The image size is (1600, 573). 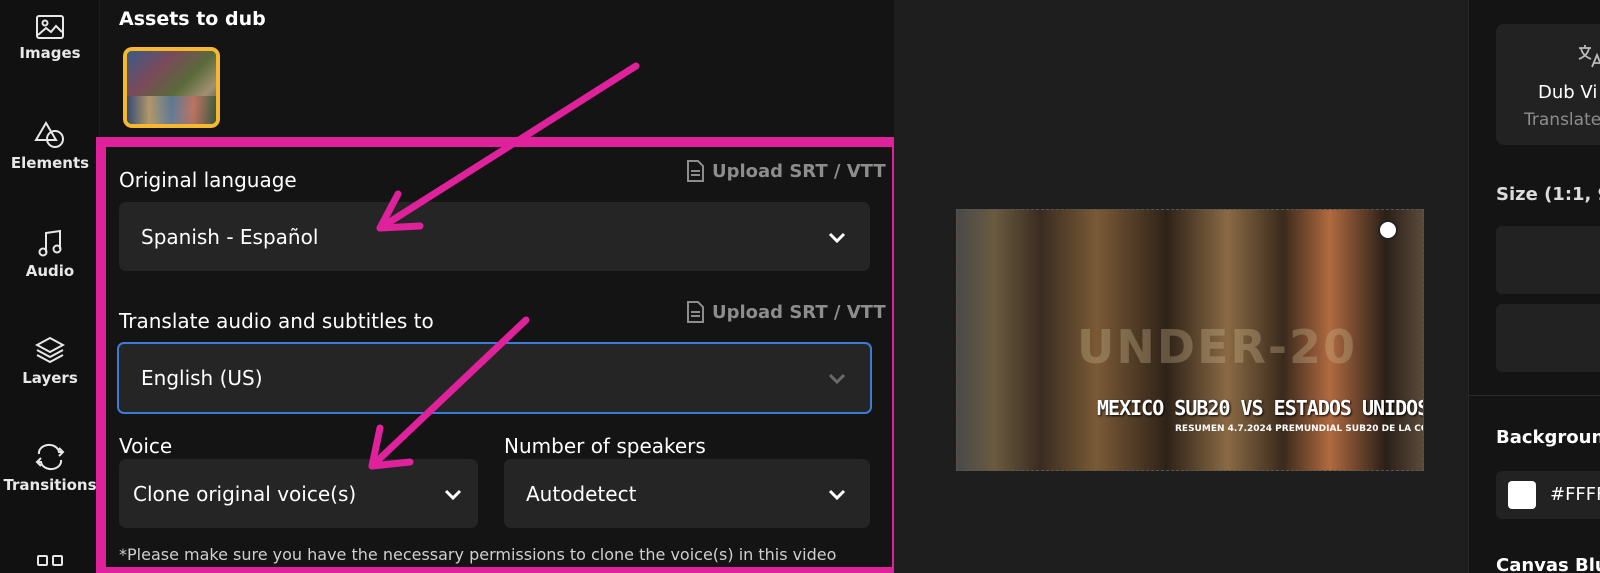 I want to click on nav-label-audio: Audio, so click(x=50, y=271).